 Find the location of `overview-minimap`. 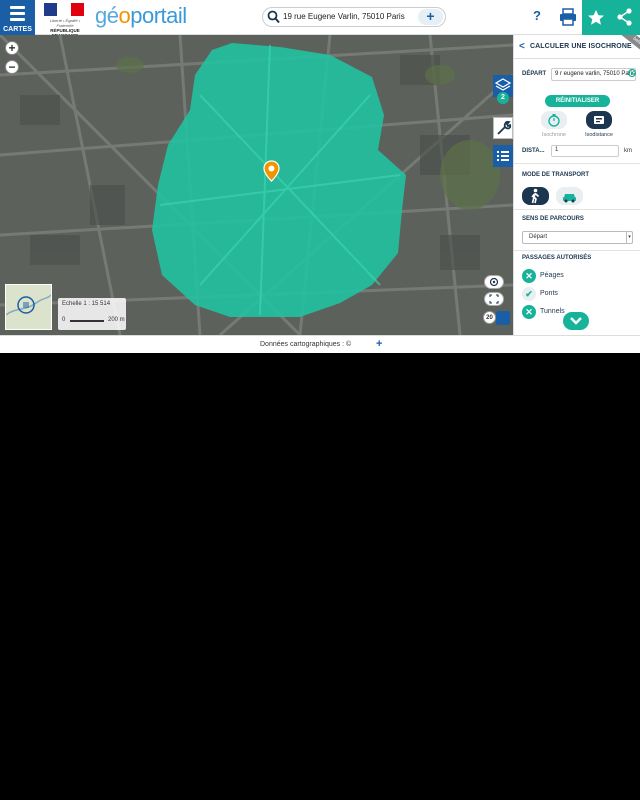

overview-minimap is located at coordinates (28, 307).